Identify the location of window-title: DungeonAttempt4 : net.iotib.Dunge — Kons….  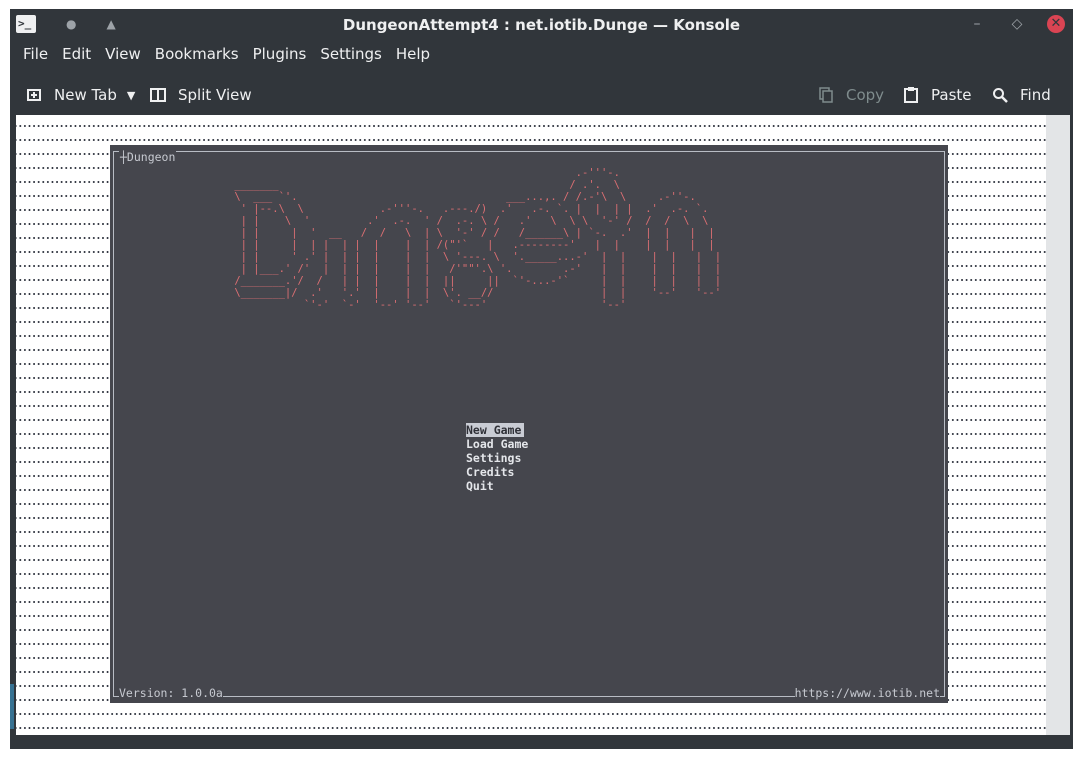
(541, 25).